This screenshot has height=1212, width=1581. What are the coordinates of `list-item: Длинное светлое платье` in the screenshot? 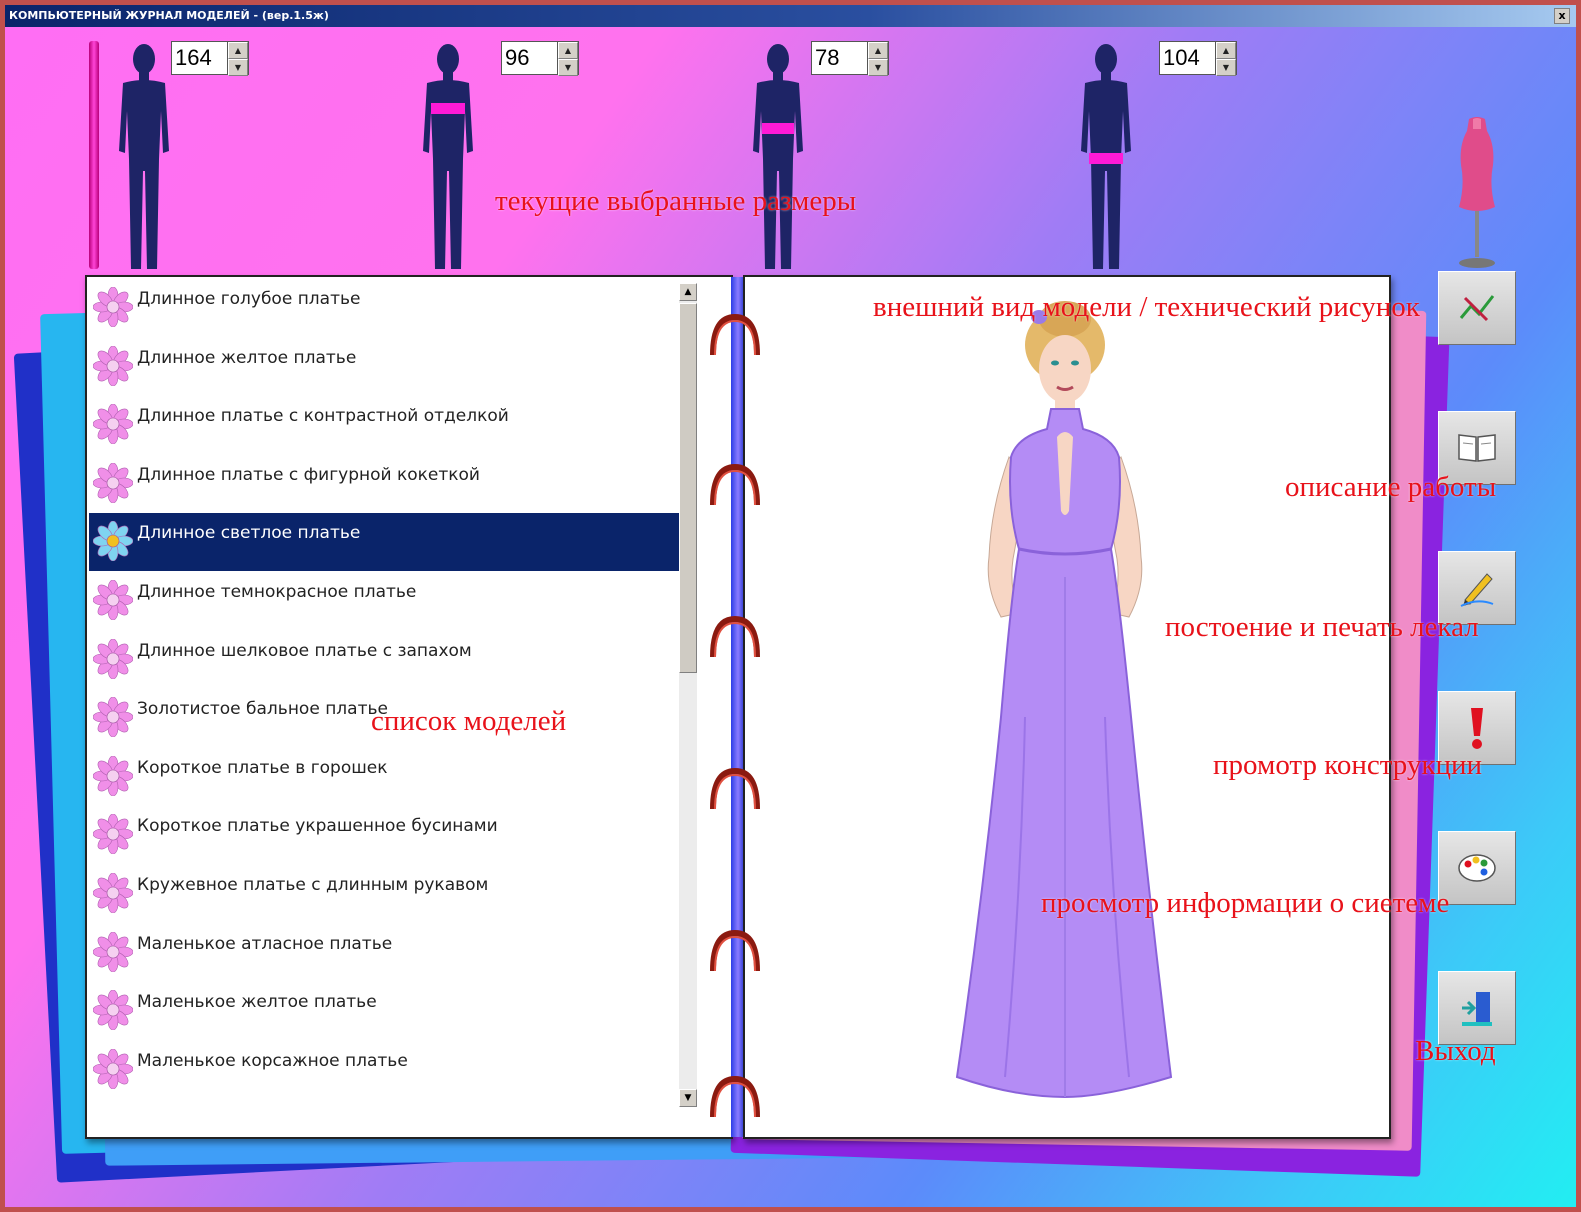 It's located at (384, 542).